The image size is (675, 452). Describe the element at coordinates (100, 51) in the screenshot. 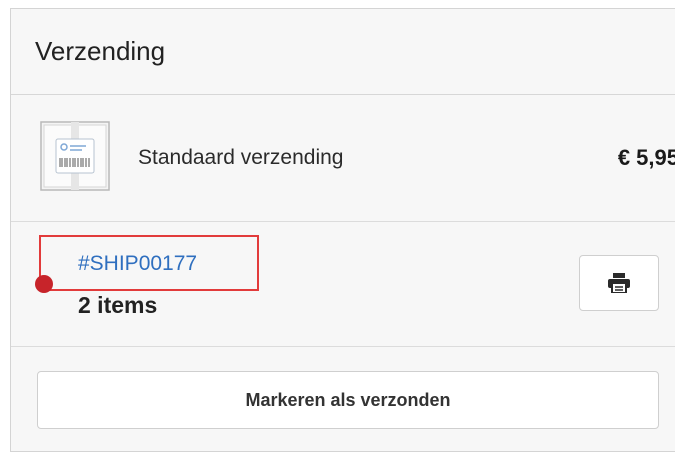

I see `shipping-title: Verzending` at that location.